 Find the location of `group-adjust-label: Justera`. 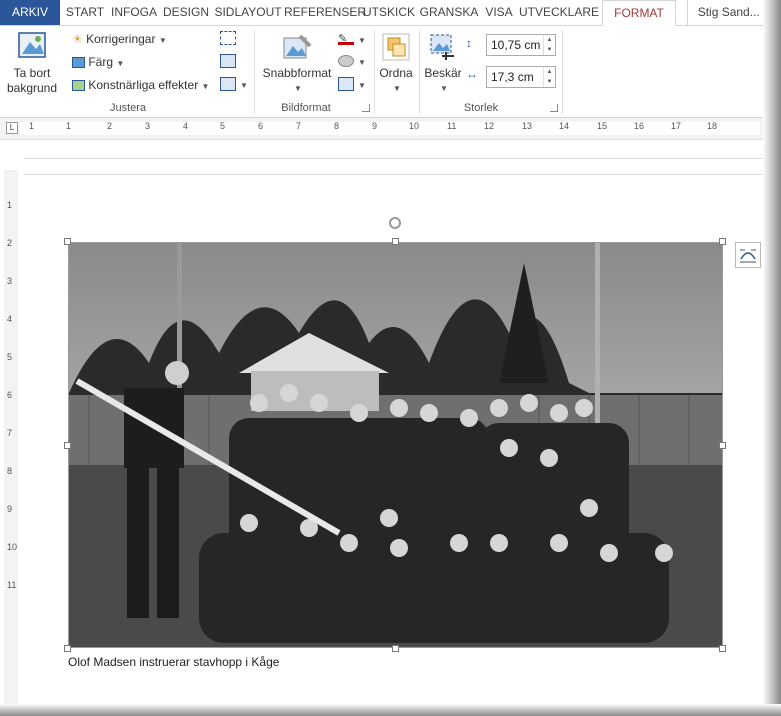

group-adjust-label: Justera is located at coordinates (128, 108).